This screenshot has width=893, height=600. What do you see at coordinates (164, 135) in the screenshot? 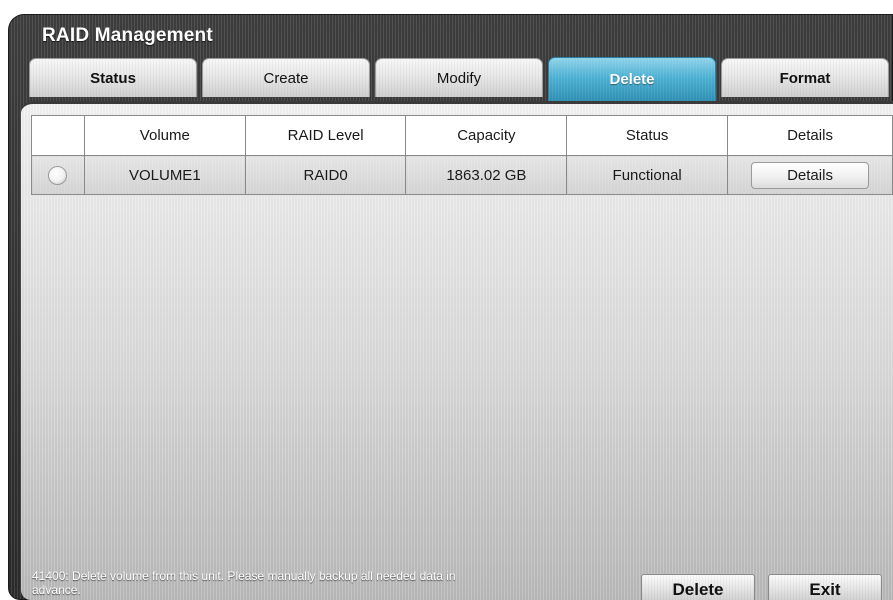
I see `column-header-volume: Volume` at bounding box center [164, 135].